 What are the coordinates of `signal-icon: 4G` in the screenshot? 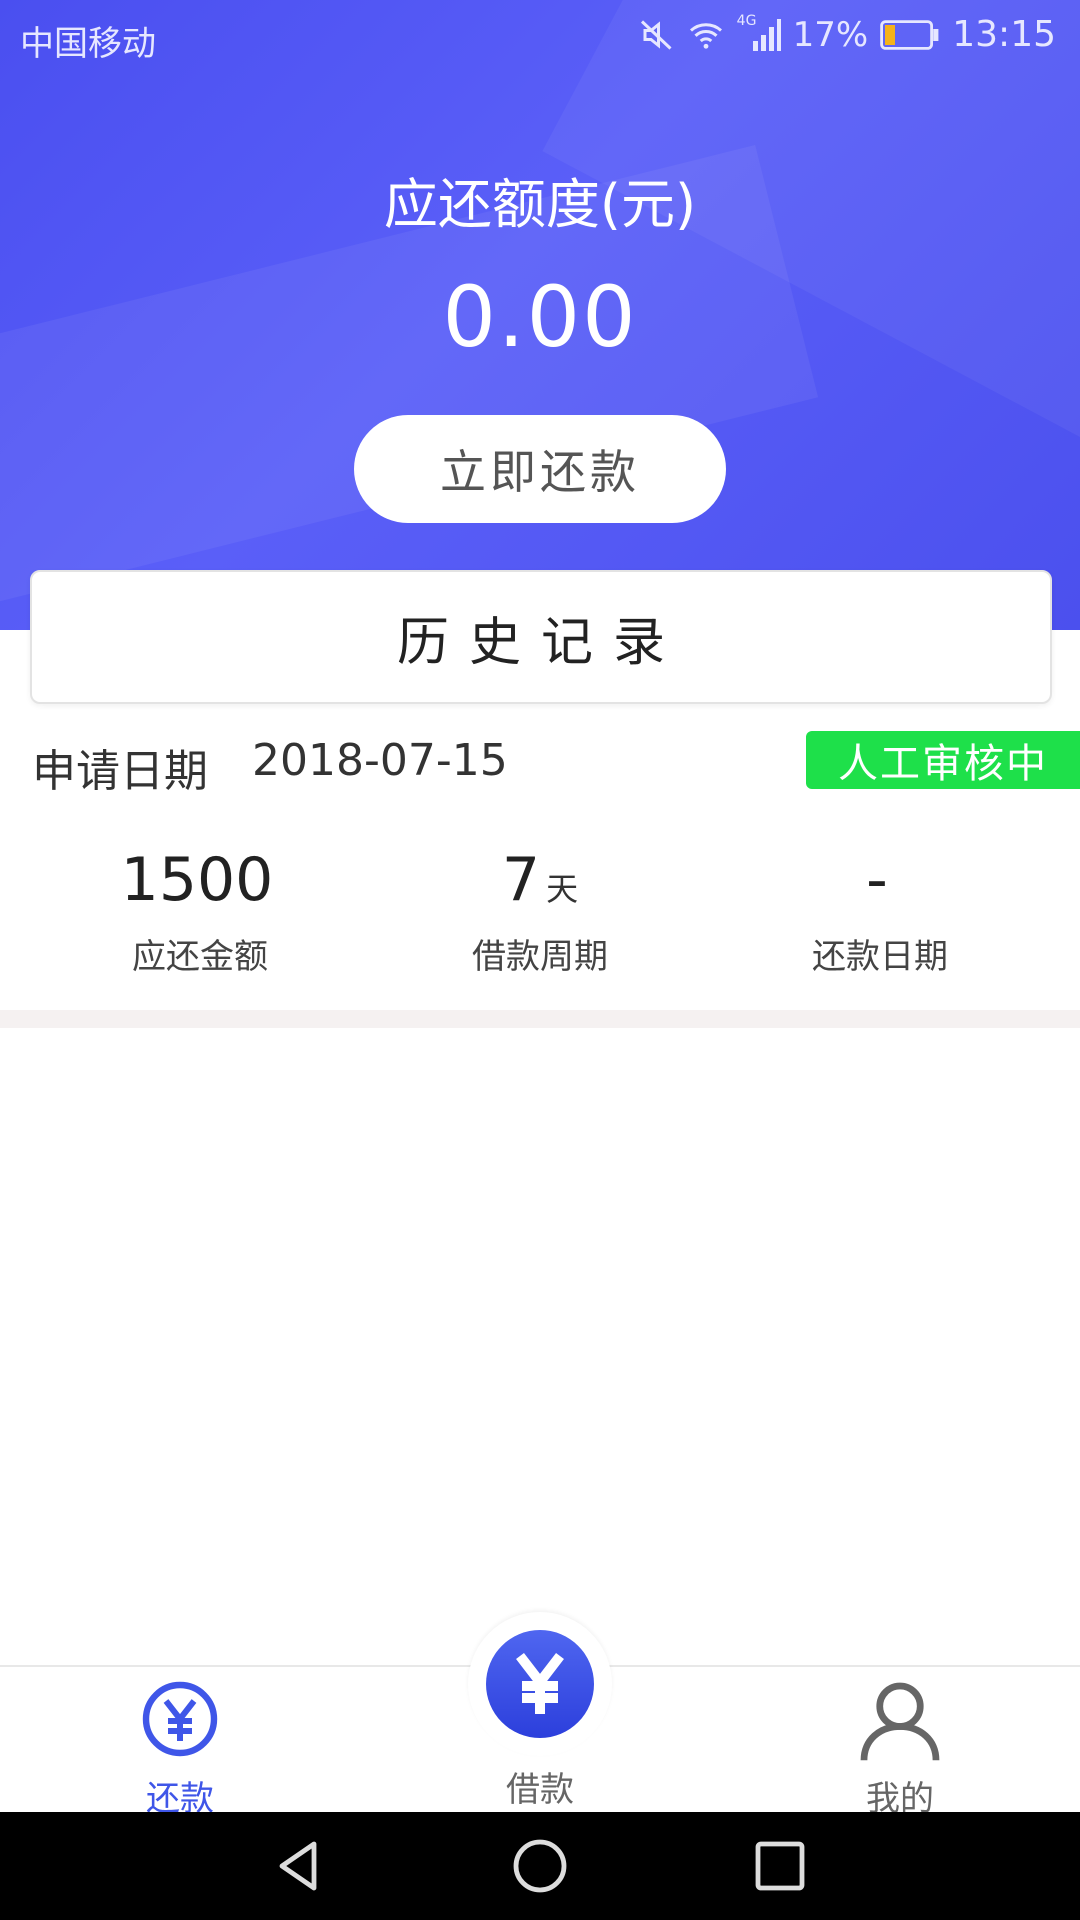 It's located at (759, 33).